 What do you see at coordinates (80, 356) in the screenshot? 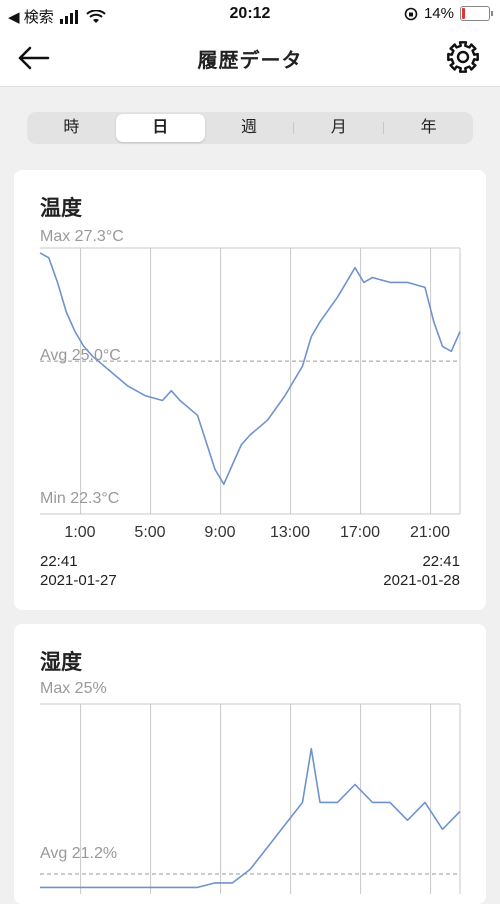
I see `temperature-avg-label: Avg 25.0°C` at bounding box center [80, 356].